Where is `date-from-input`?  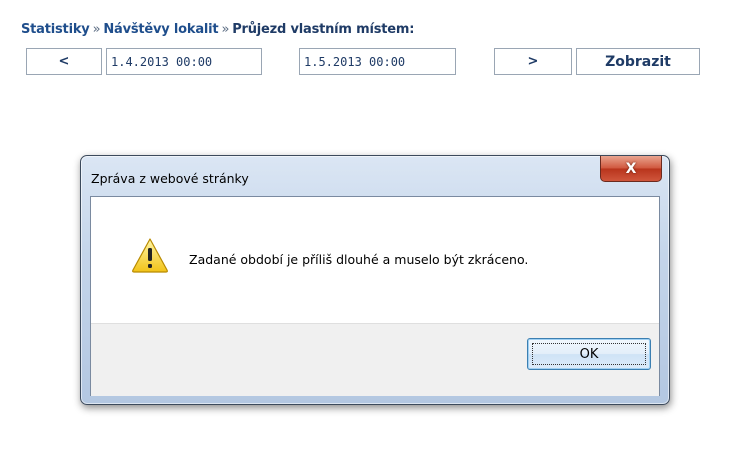 date-from-input is located at coordinates (184, 61).